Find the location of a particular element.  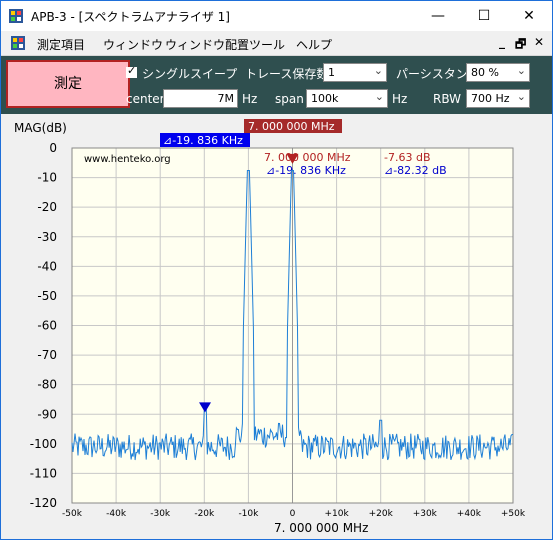

marker1-level-readout: -7.63 dB is located at coordinates (407, 157).